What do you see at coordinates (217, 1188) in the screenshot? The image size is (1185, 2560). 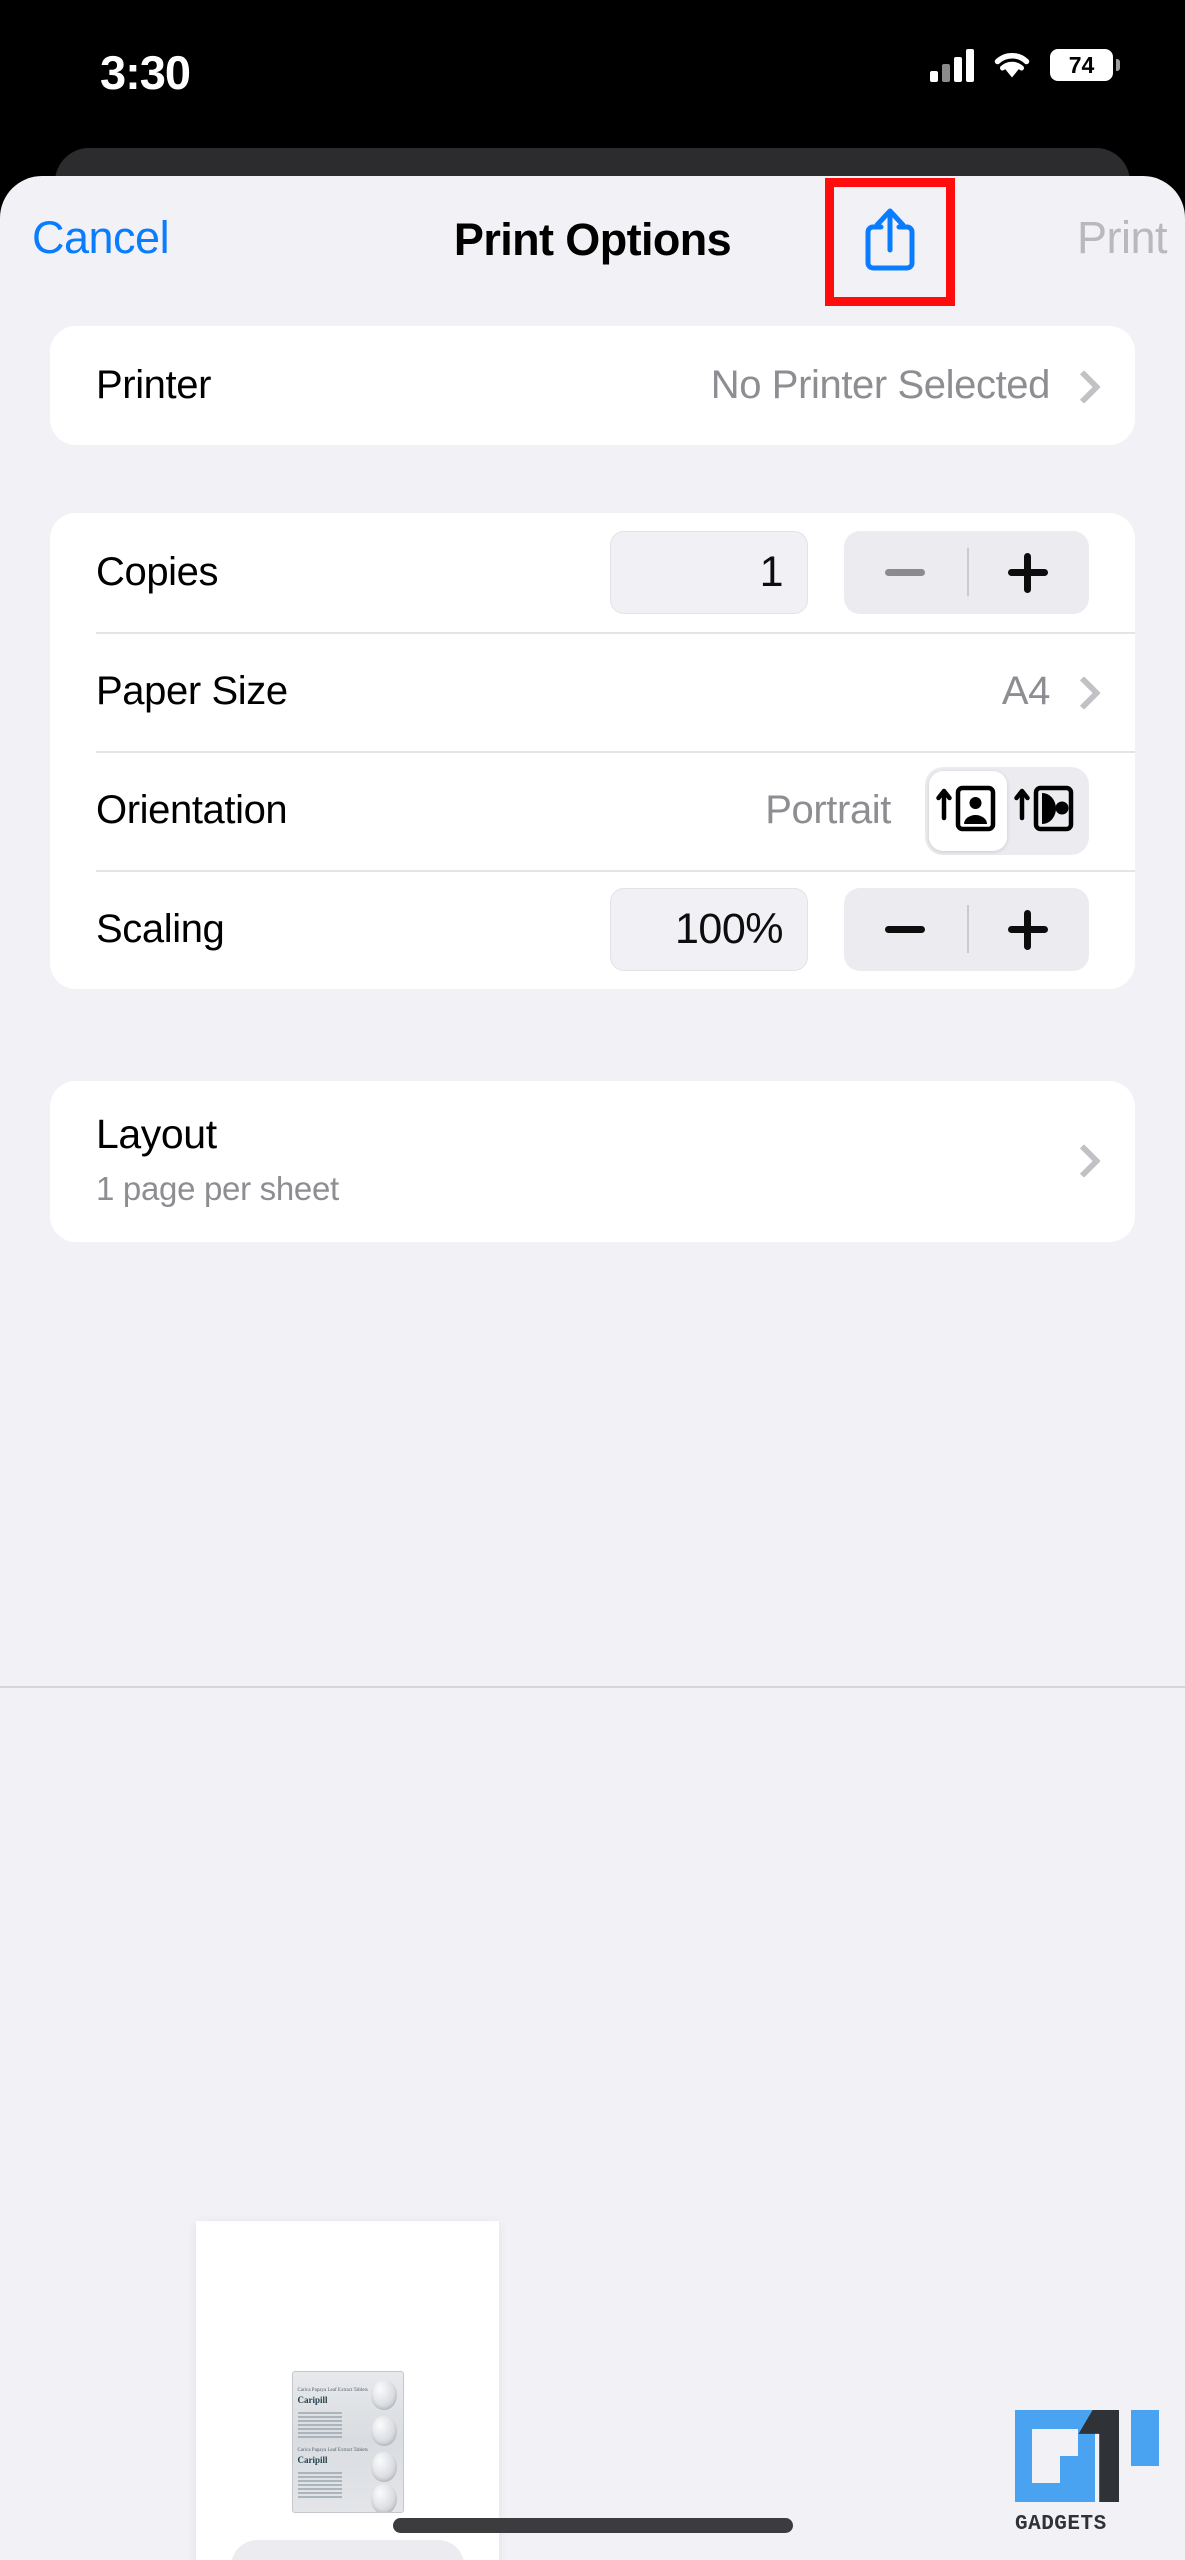 I see `layout-value: 1 page per sheet` at bounding box center [217, 1188].